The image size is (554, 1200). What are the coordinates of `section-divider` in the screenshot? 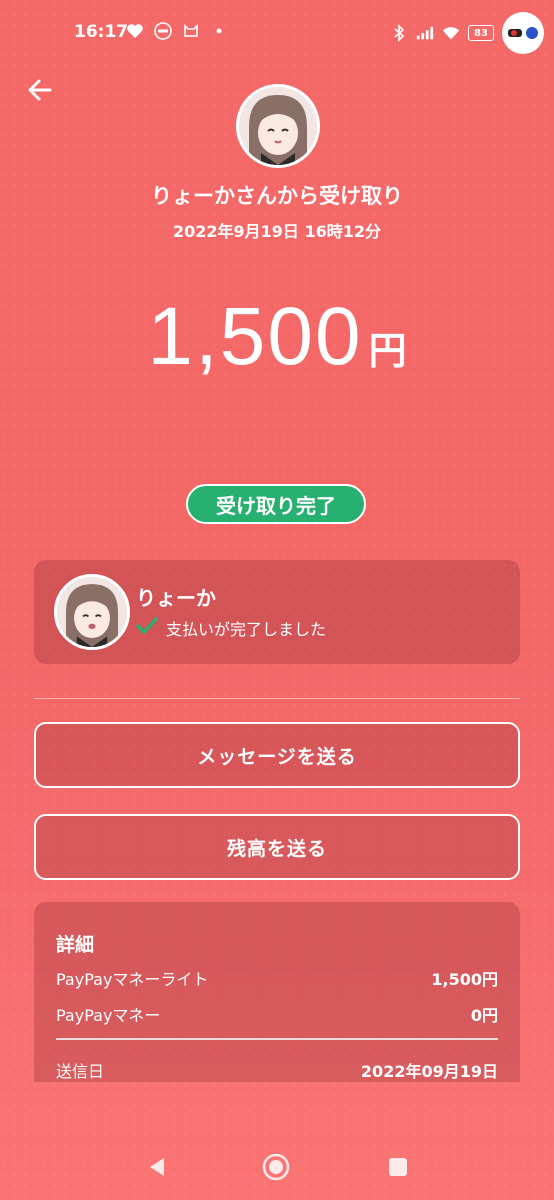 It's located at (277, 698).